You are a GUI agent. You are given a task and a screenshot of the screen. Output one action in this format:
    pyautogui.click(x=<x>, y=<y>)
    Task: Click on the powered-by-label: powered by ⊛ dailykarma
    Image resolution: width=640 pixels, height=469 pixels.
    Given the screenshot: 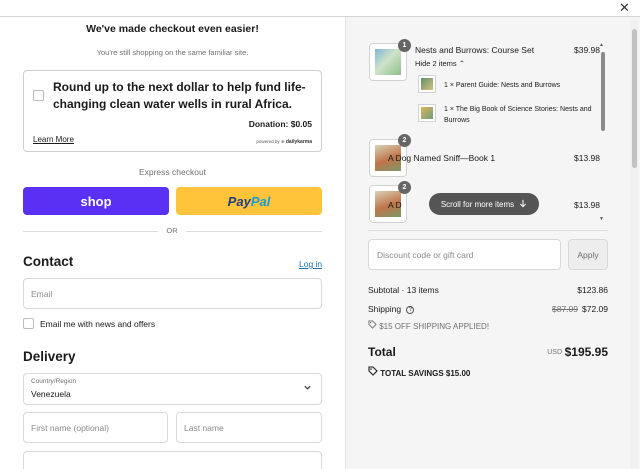 What is the action you would take?
    pyautogui.click(x=284, y=142)
    